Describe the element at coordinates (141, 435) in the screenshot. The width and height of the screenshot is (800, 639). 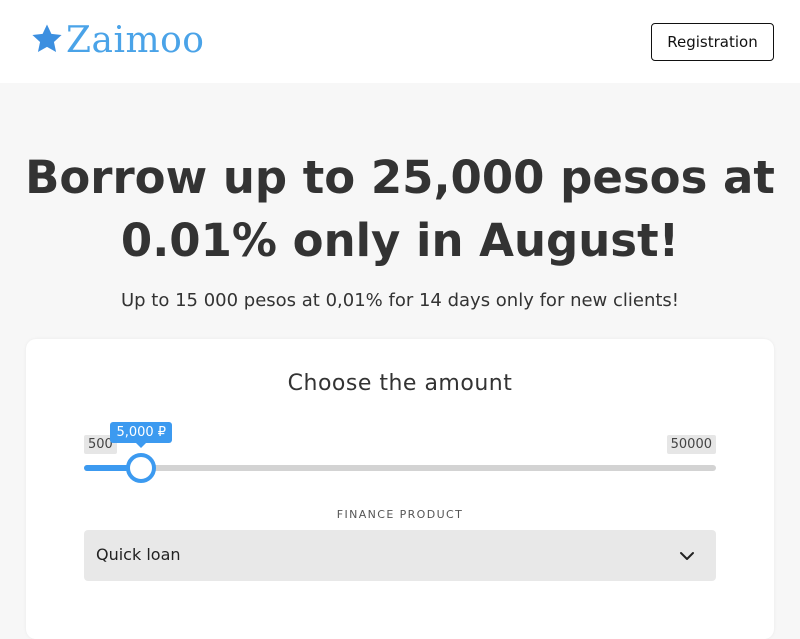
I see `amount-value-tooltip: 5,000 ₽` at that location.